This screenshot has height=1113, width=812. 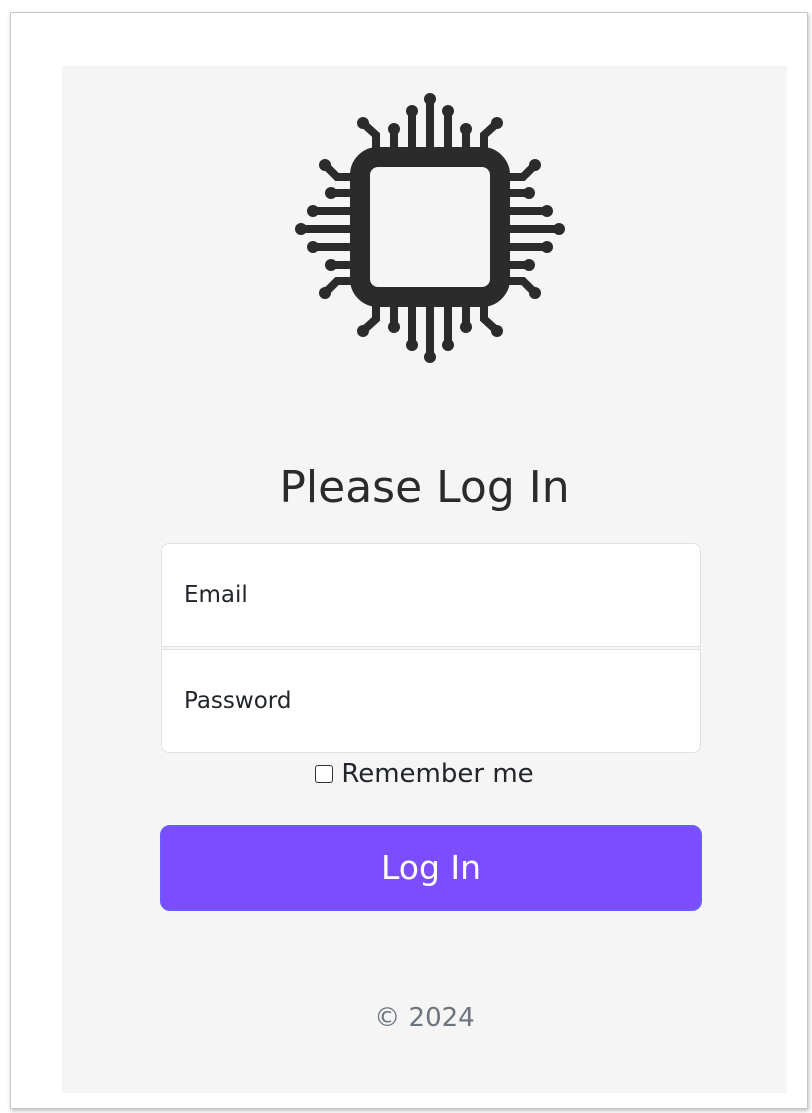 I want to click on password-field-container, so click(x=431, y=701).